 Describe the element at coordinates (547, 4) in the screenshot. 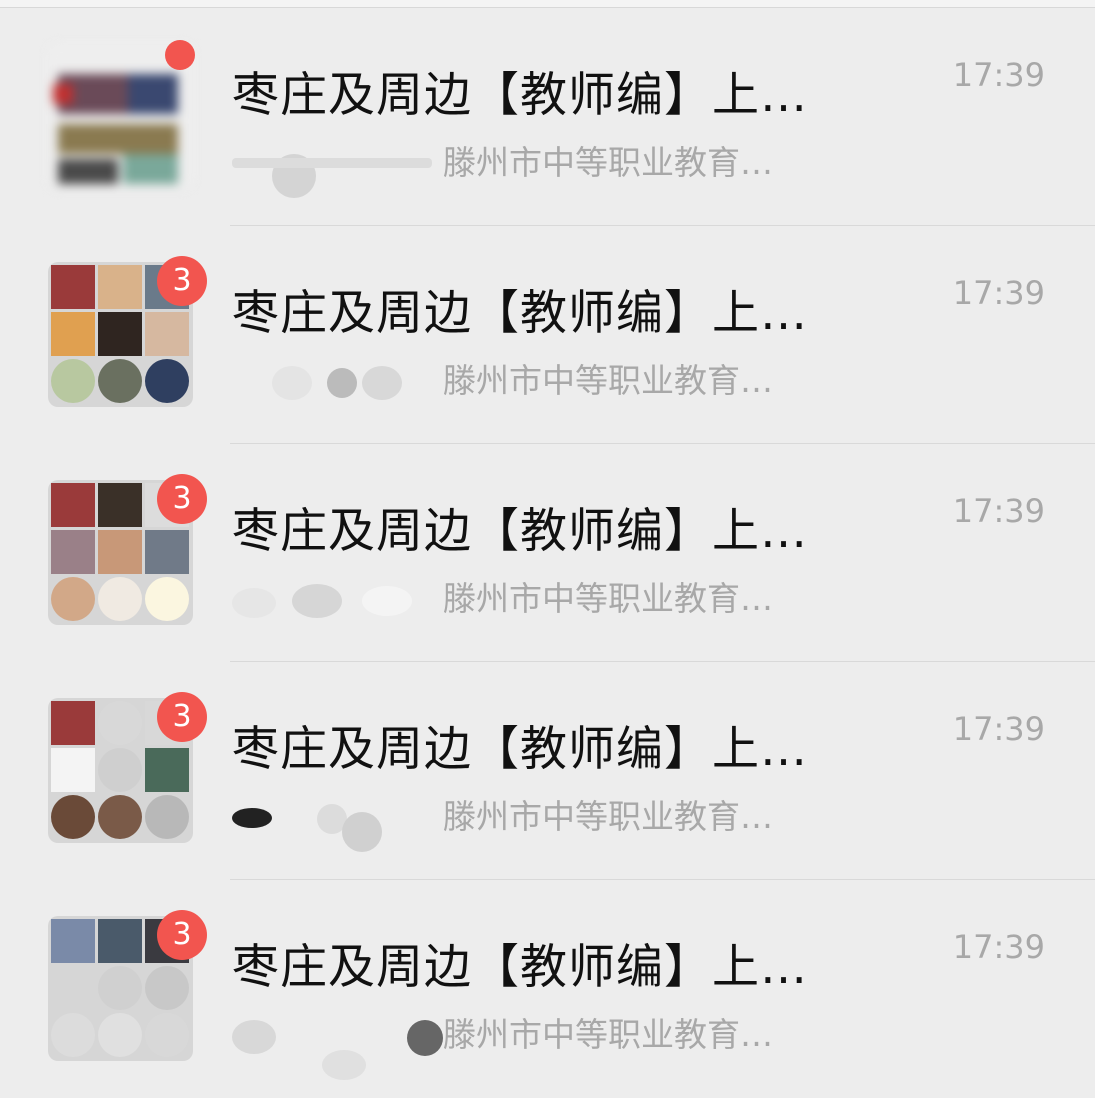

I see `top-divider` at that location.